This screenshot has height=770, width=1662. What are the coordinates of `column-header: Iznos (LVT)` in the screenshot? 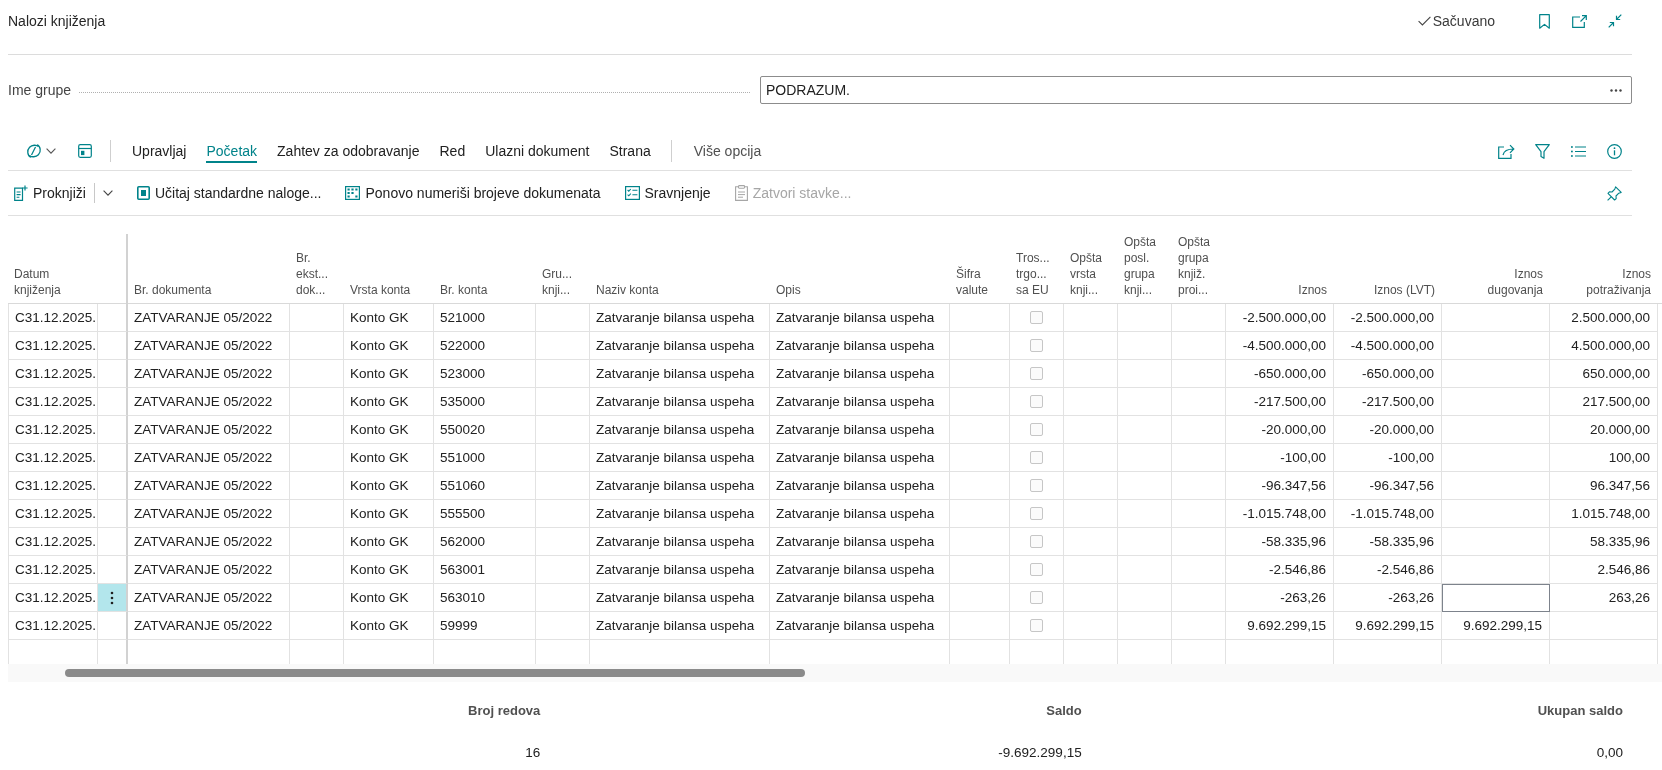 It's located at (1388, 270).